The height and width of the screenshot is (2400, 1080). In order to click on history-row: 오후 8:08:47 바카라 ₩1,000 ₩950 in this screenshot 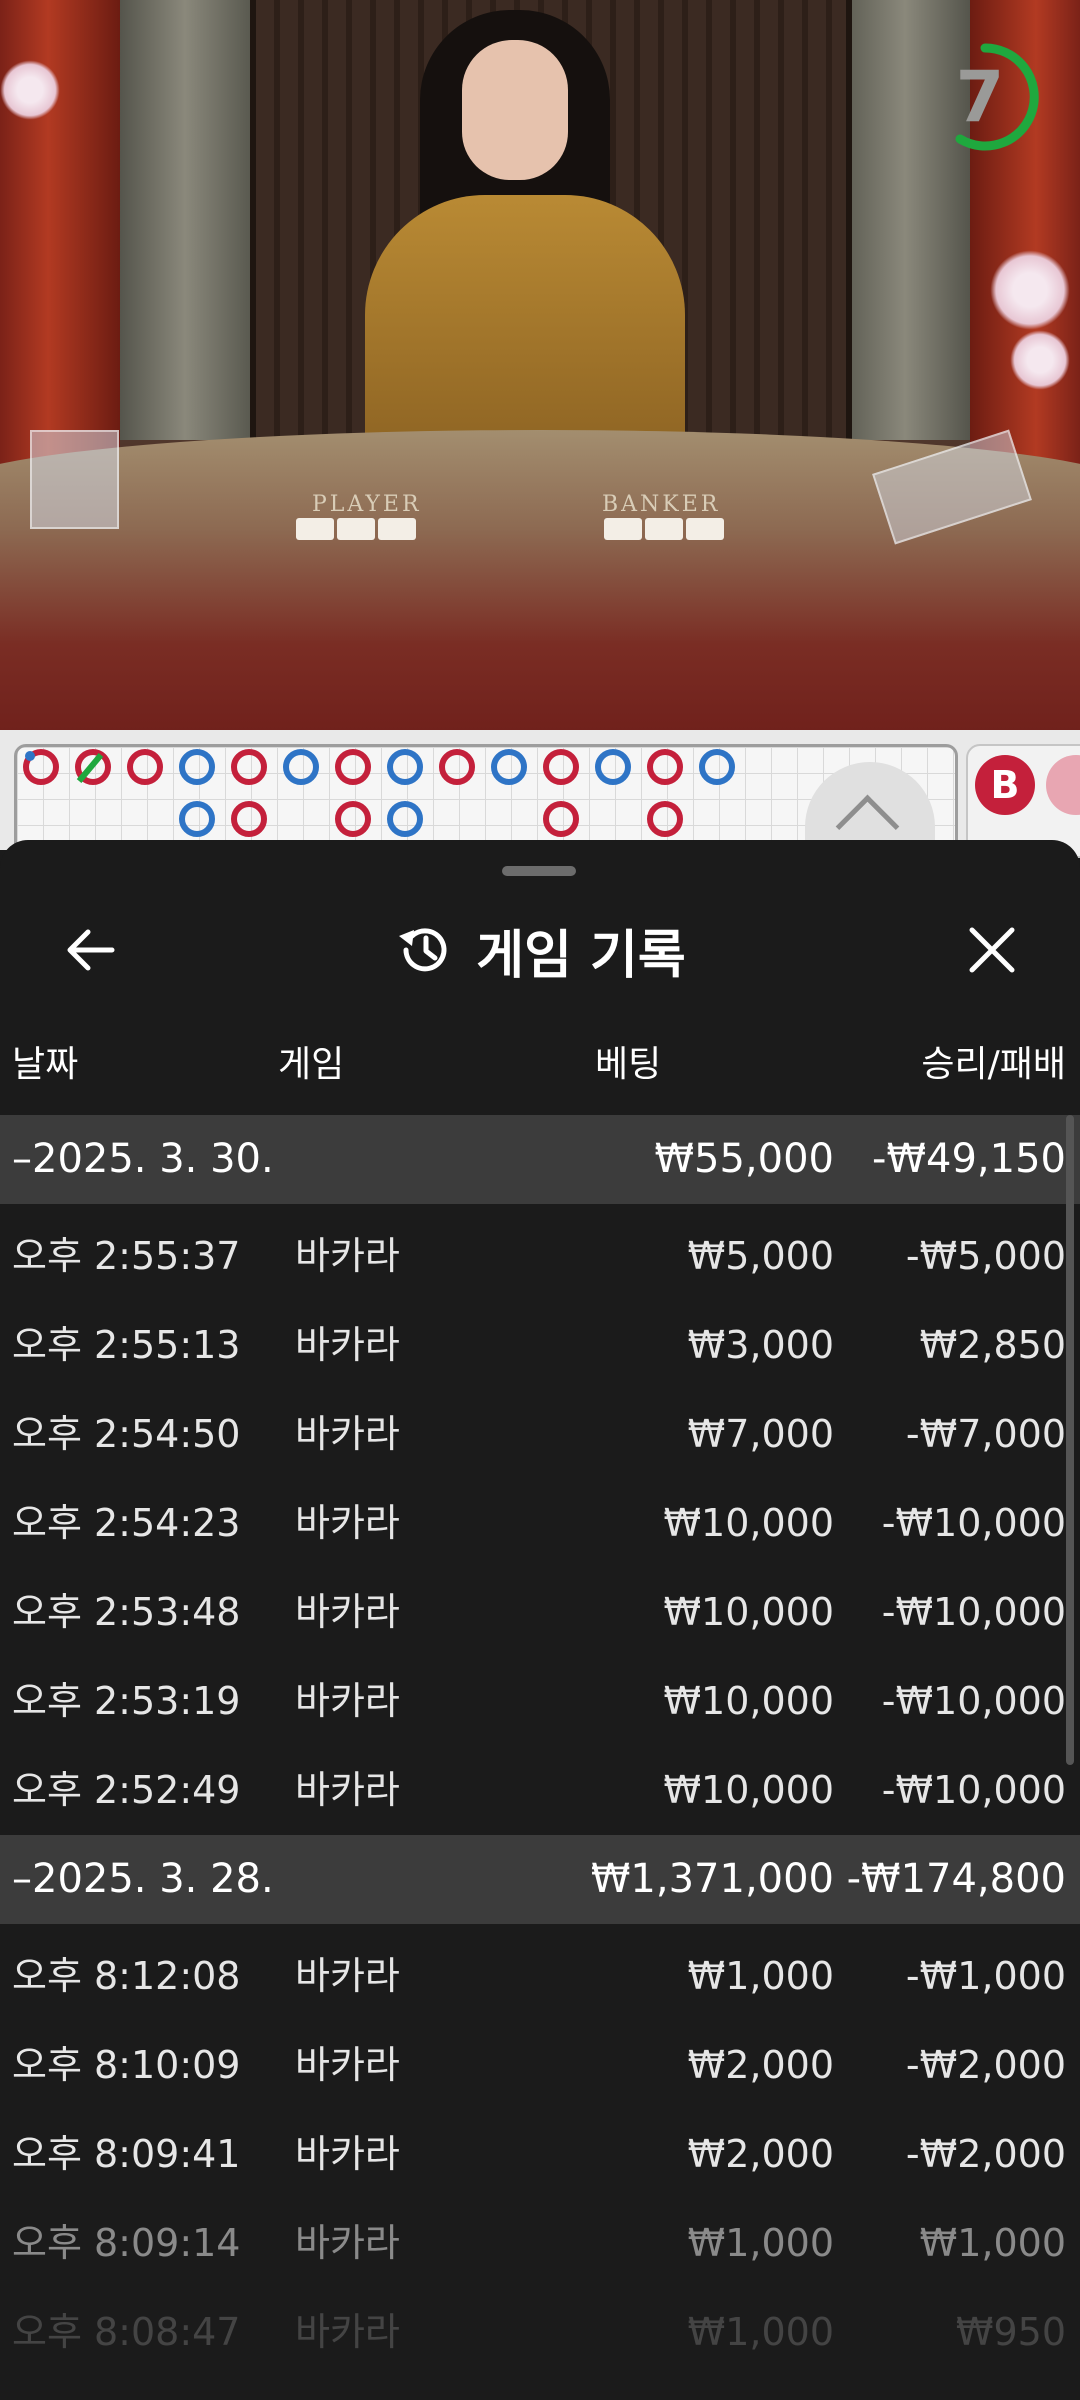, I will do `click(540, 2332)`.